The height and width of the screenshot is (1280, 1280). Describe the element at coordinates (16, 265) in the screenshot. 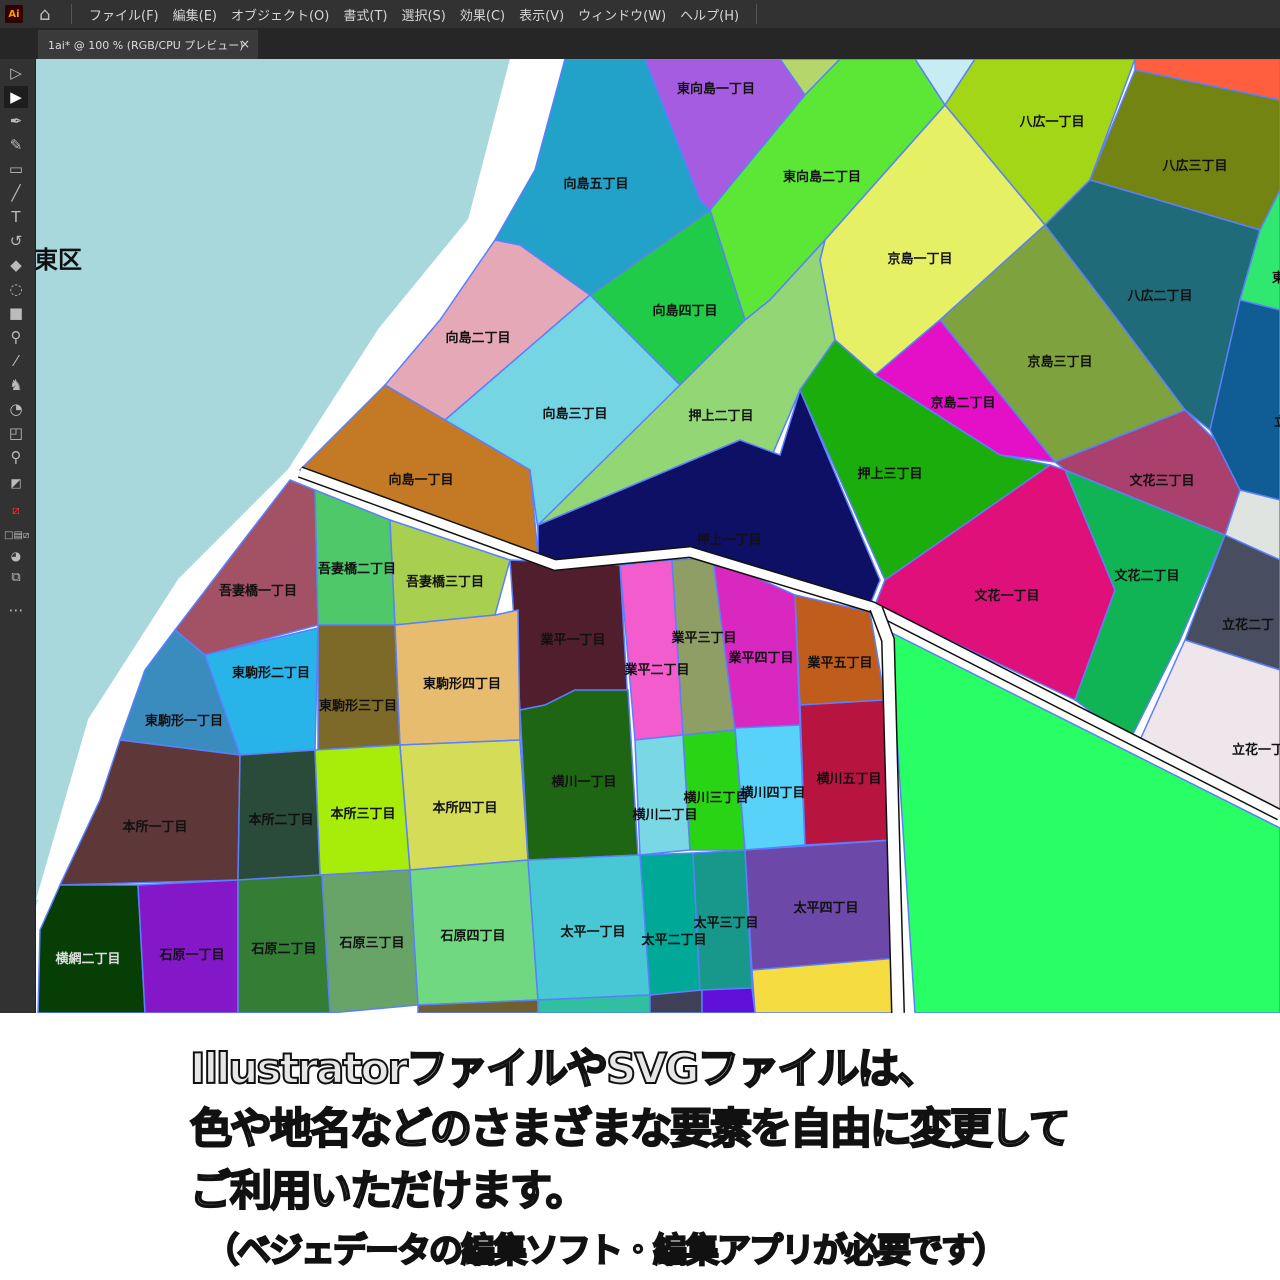

I see `eraser-tool-icon: ◆` at that location.